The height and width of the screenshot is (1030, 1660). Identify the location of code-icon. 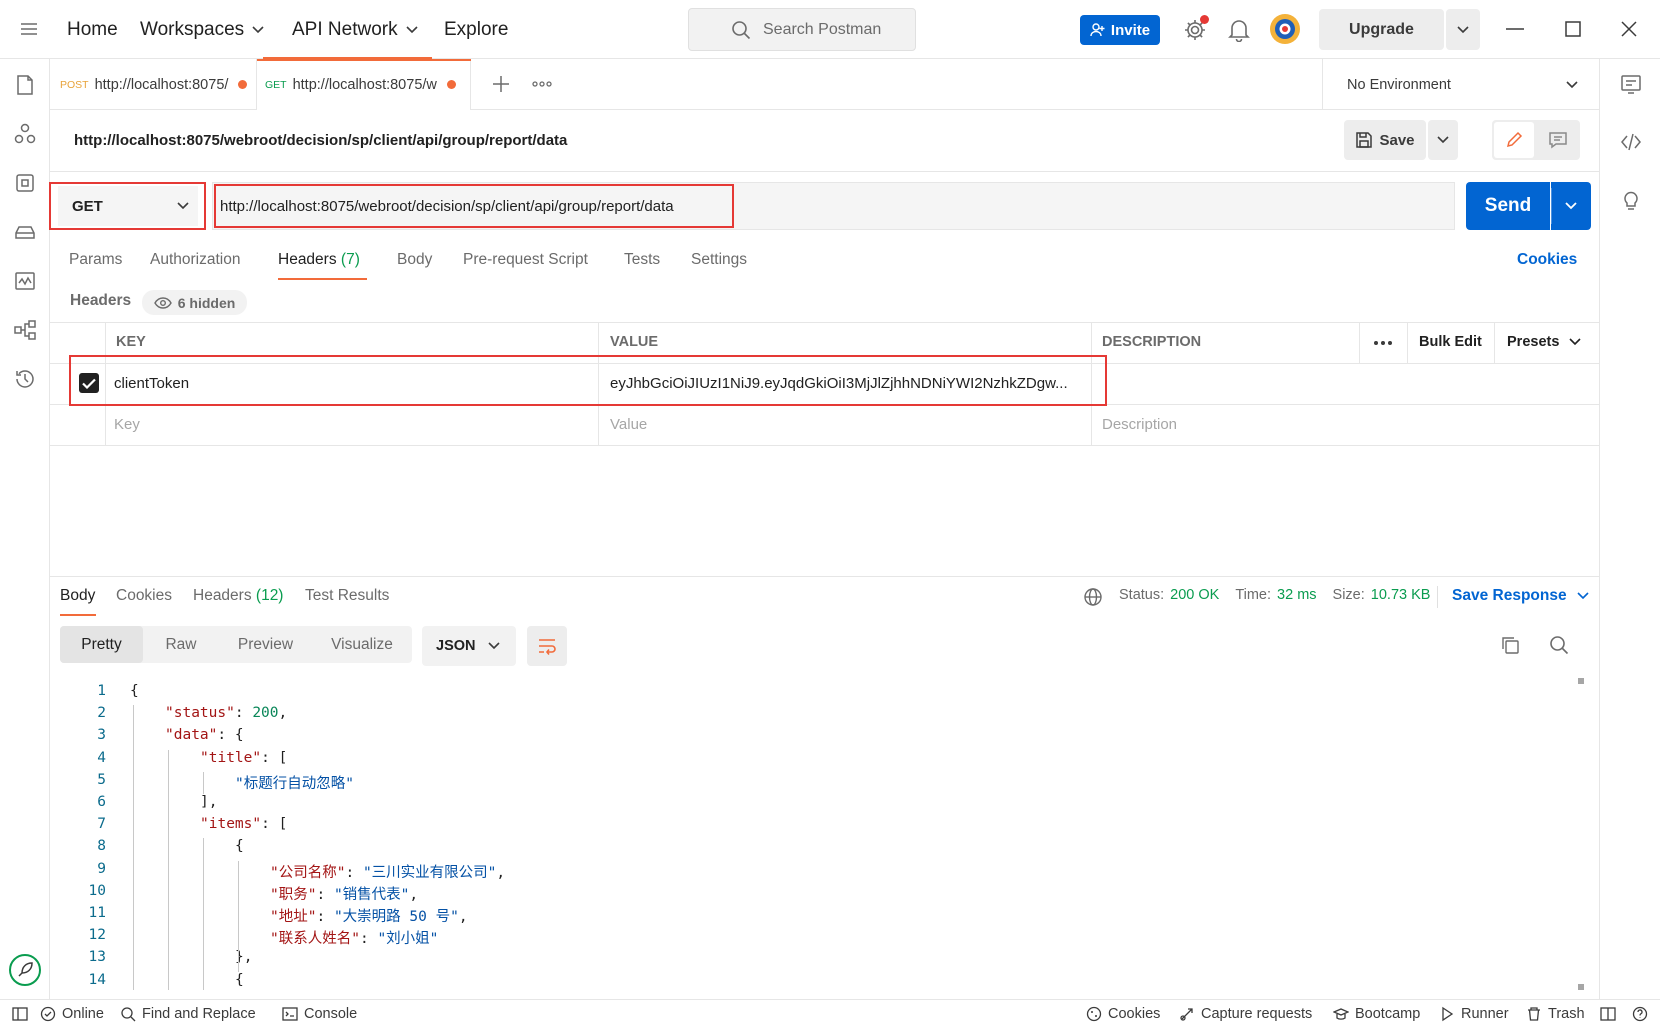
(1631, 142).